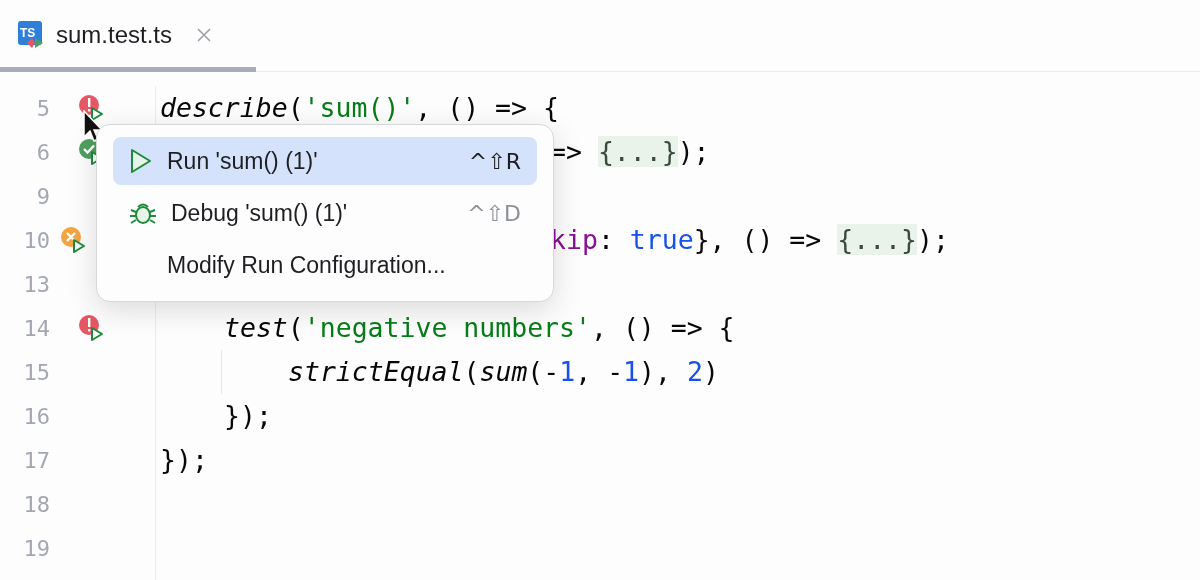 The width and height of the screenshot is (1200, 580). I want to click on line-number: 18, so click(36, 504).